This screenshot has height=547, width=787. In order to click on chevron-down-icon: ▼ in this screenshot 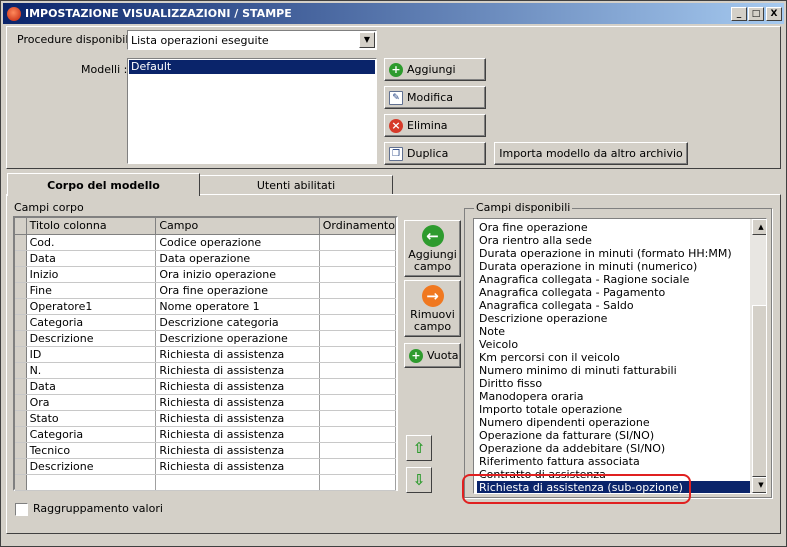, I will do `click(367, 40)`.